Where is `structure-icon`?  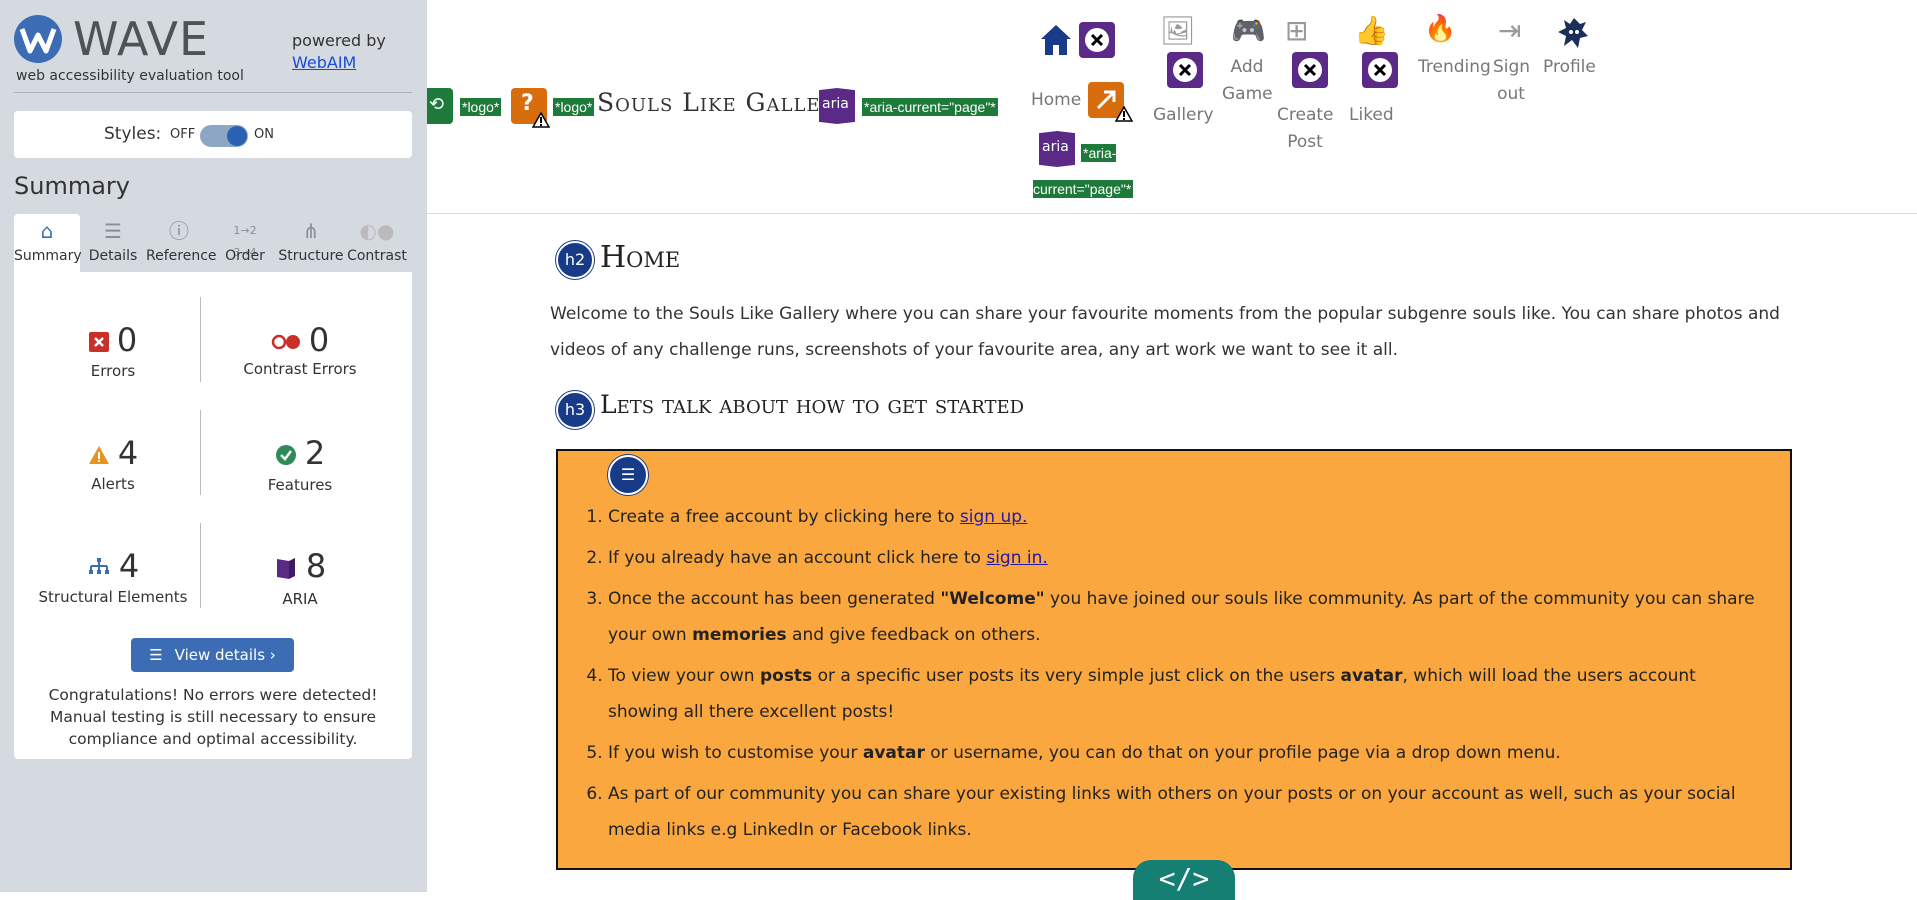 structure-icon is located at coordinates (99, 569).